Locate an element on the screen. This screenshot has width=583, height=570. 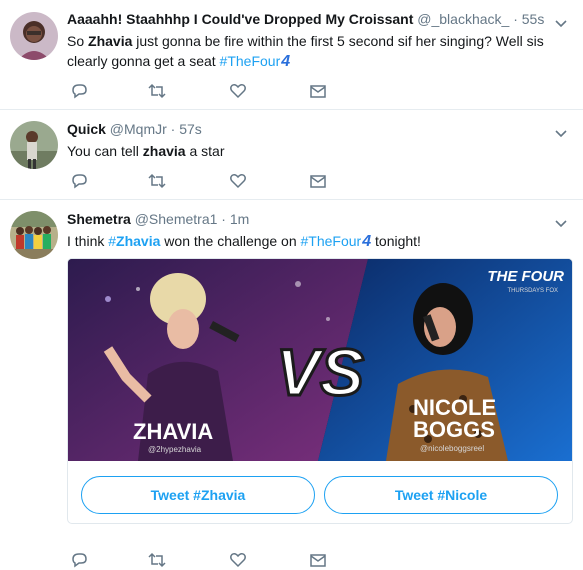
the-four-logo: THE FOUR is located at coordinates (525, 276).